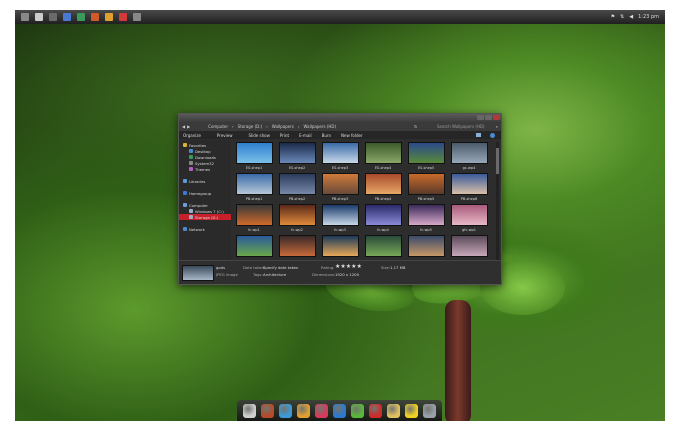 The width and height of the screenshot is (680, 436). I want to click on file-thumbnail: fc-wp5, so click(426, 219).